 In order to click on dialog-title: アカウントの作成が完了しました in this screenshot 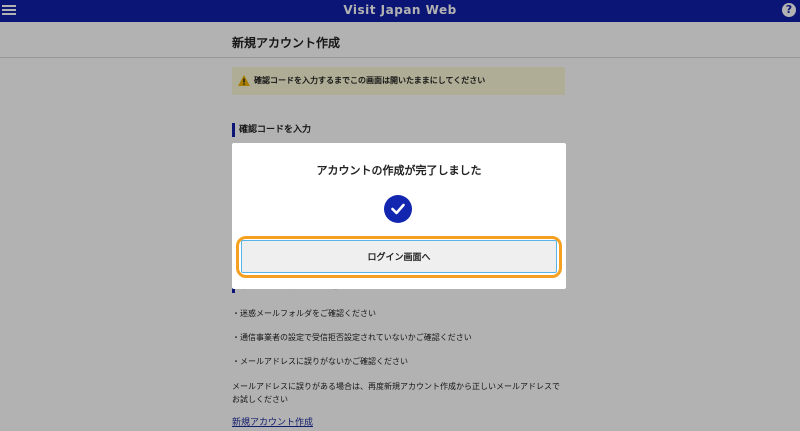, I will do `click(399, 170)`.